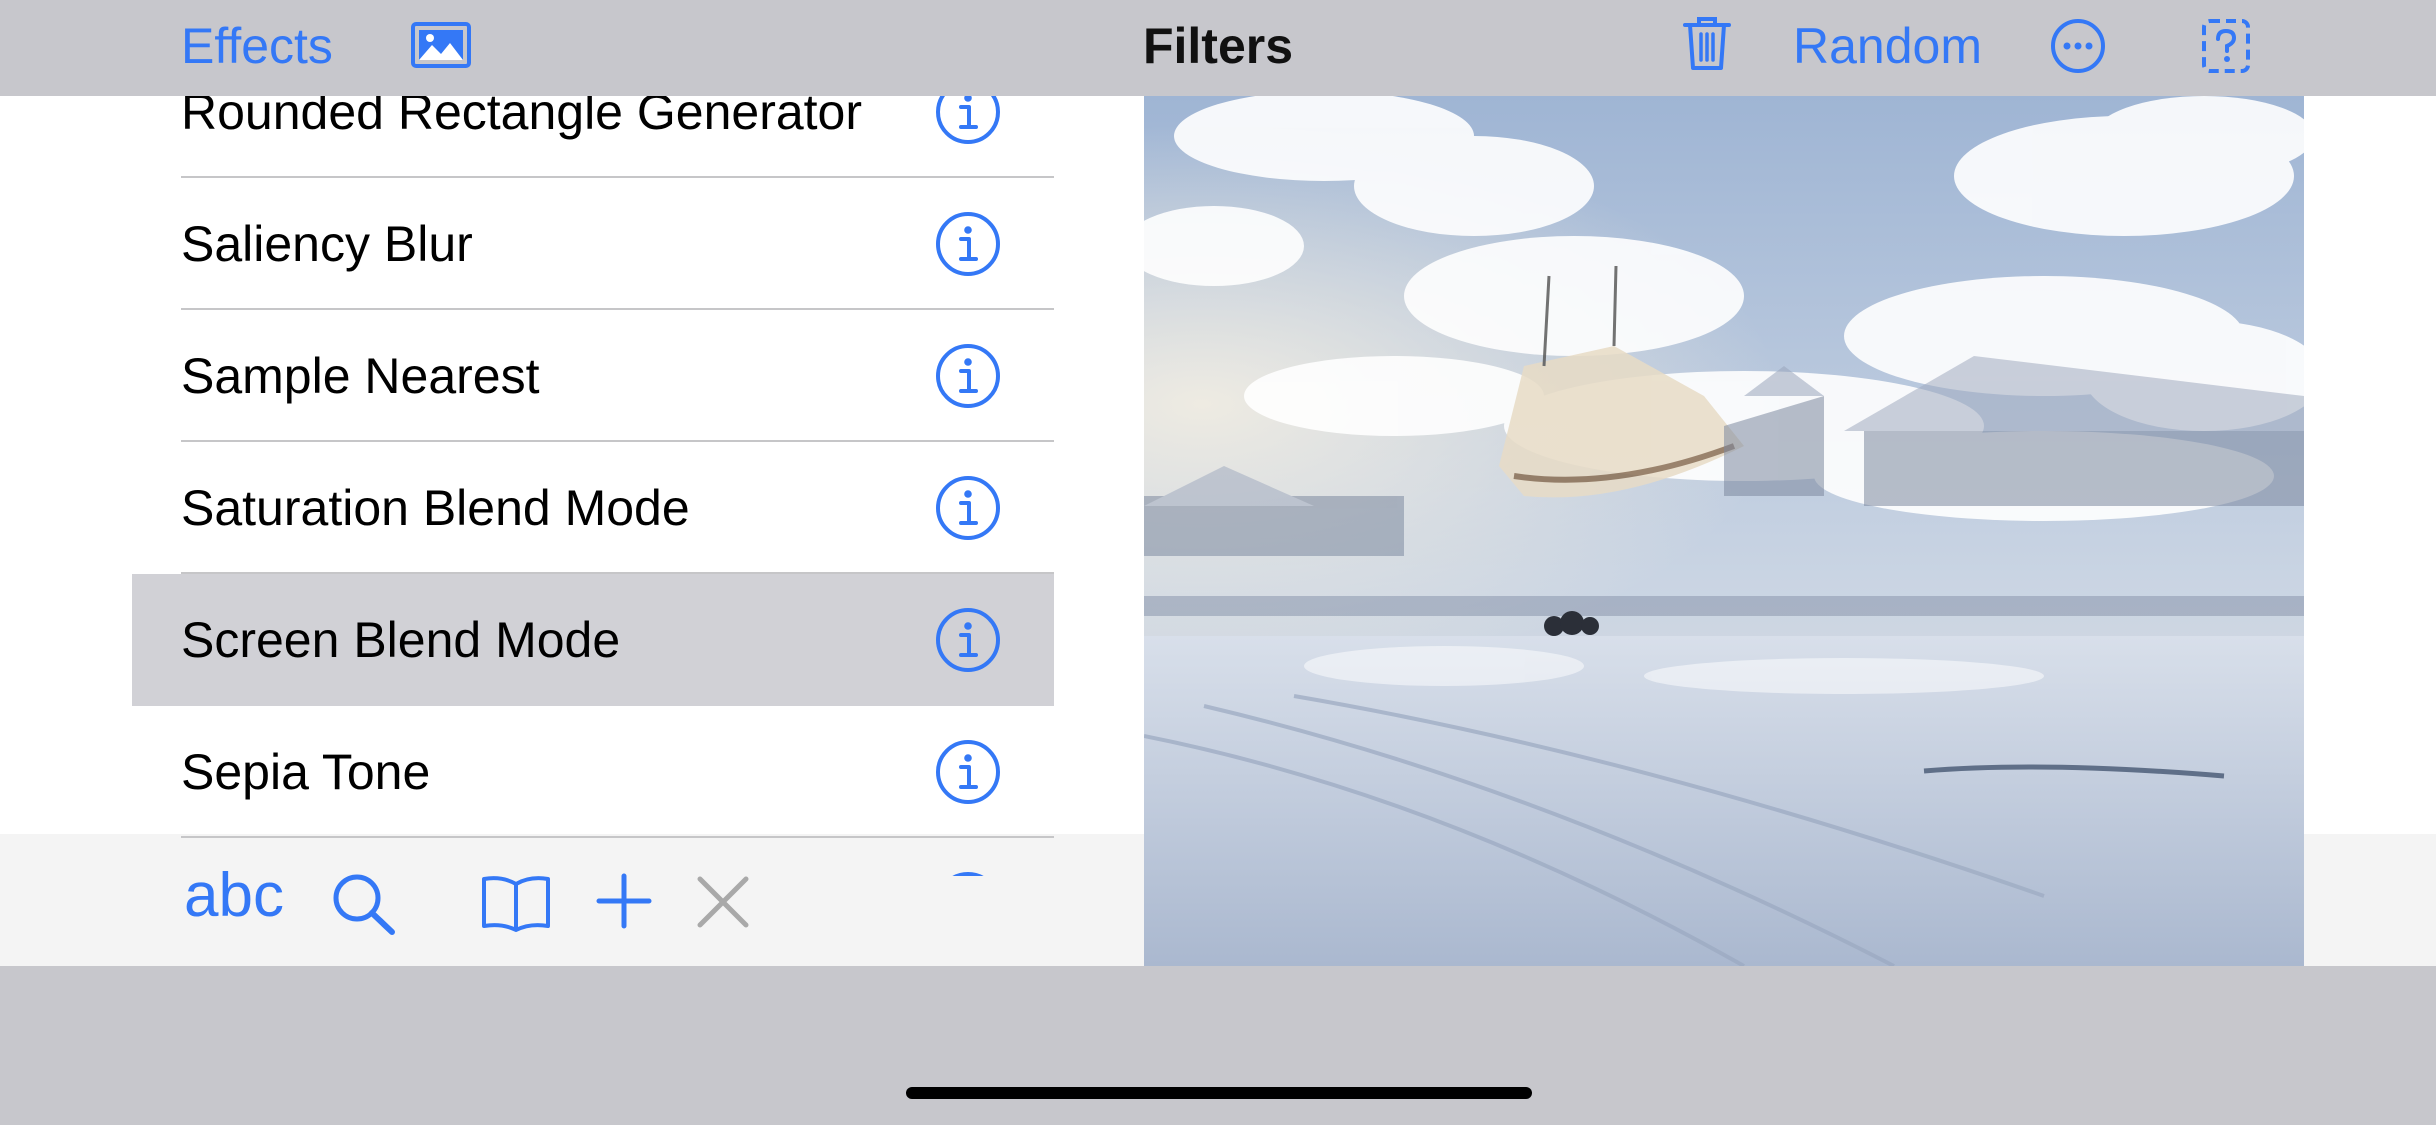 The width and height of the screenshot is (2436, 1125). What do you see at coordinates (2226, 46) in the screenshot?
I see `help-icon` at bounding box center [2226, 46].